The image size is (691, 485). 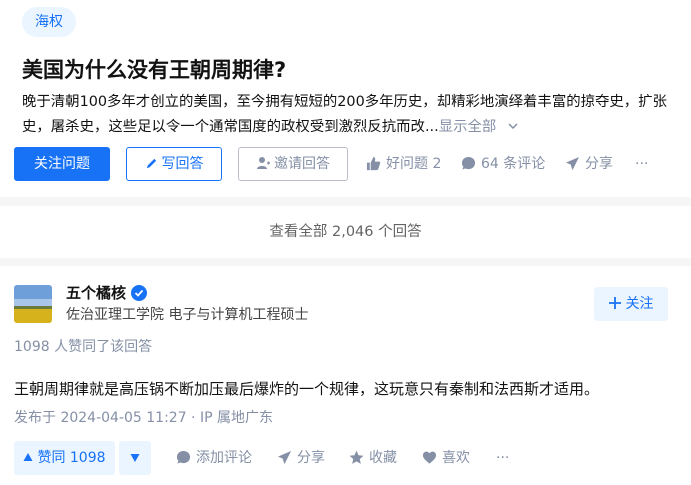 I want to click on topic-tag: 海权, so click(x=49, y=22).